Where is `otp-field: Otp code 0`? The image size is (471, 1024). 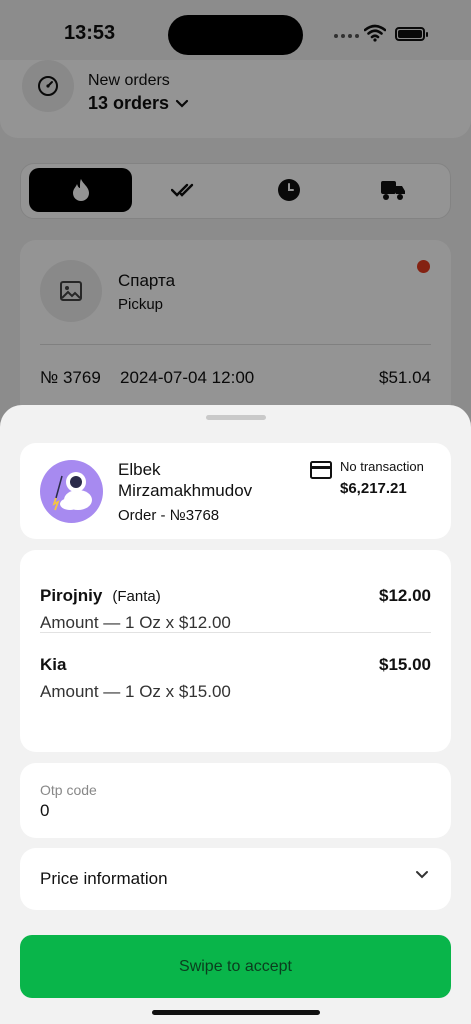 otp-field: Otp code 0 is located at coordinates (235, 800).